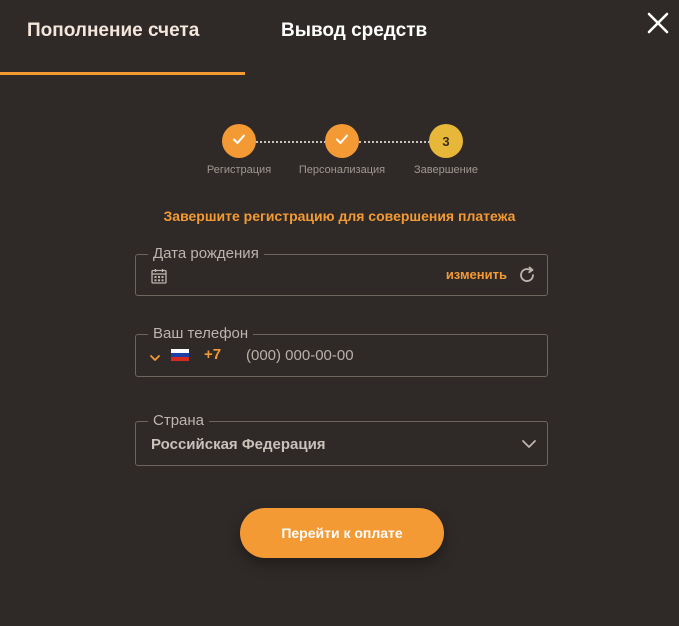 This screenshot has width=679, height=626. Describe the element at coordinates (238, 444) in the screenshot. I see `country-selected-value: Российская Федерация` at that location.